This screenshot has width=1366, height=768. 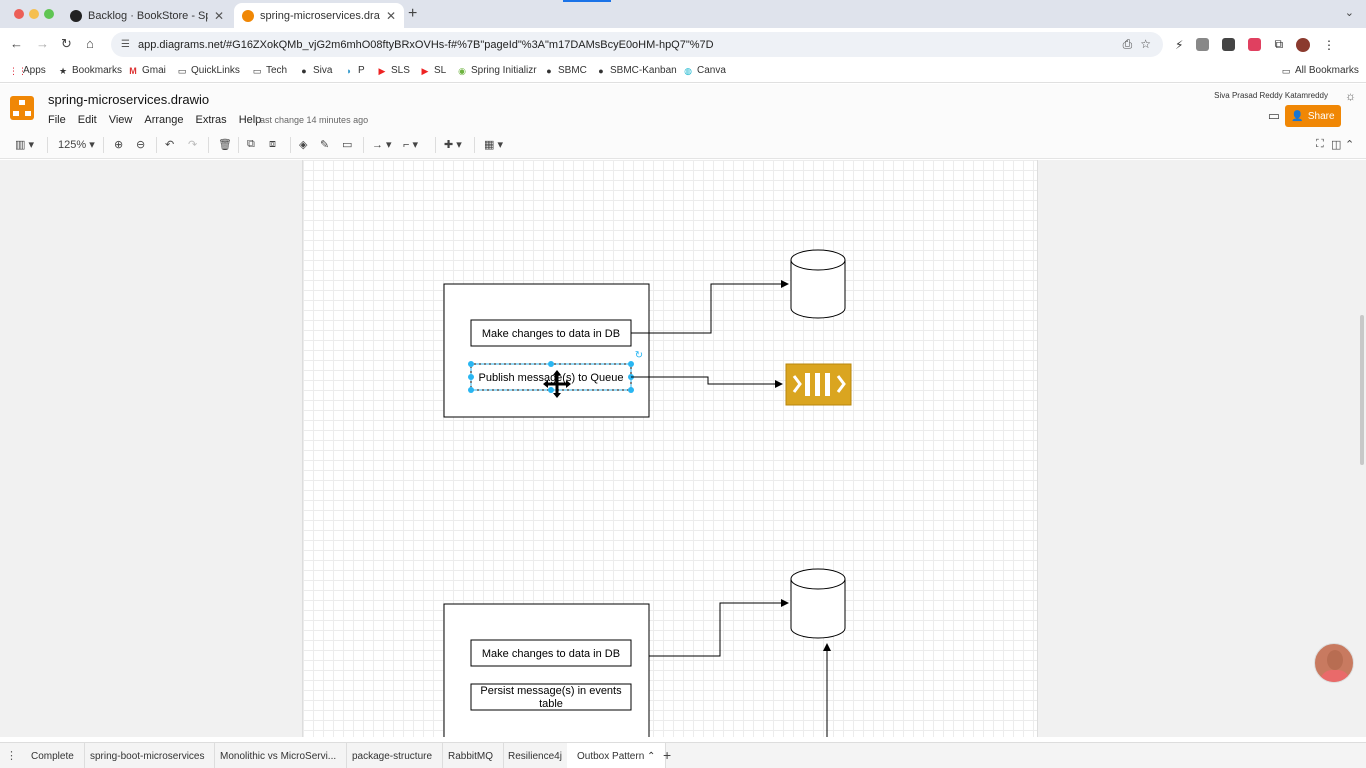 I want to click on menu-extras: Extras, so click(x=211, y=120).